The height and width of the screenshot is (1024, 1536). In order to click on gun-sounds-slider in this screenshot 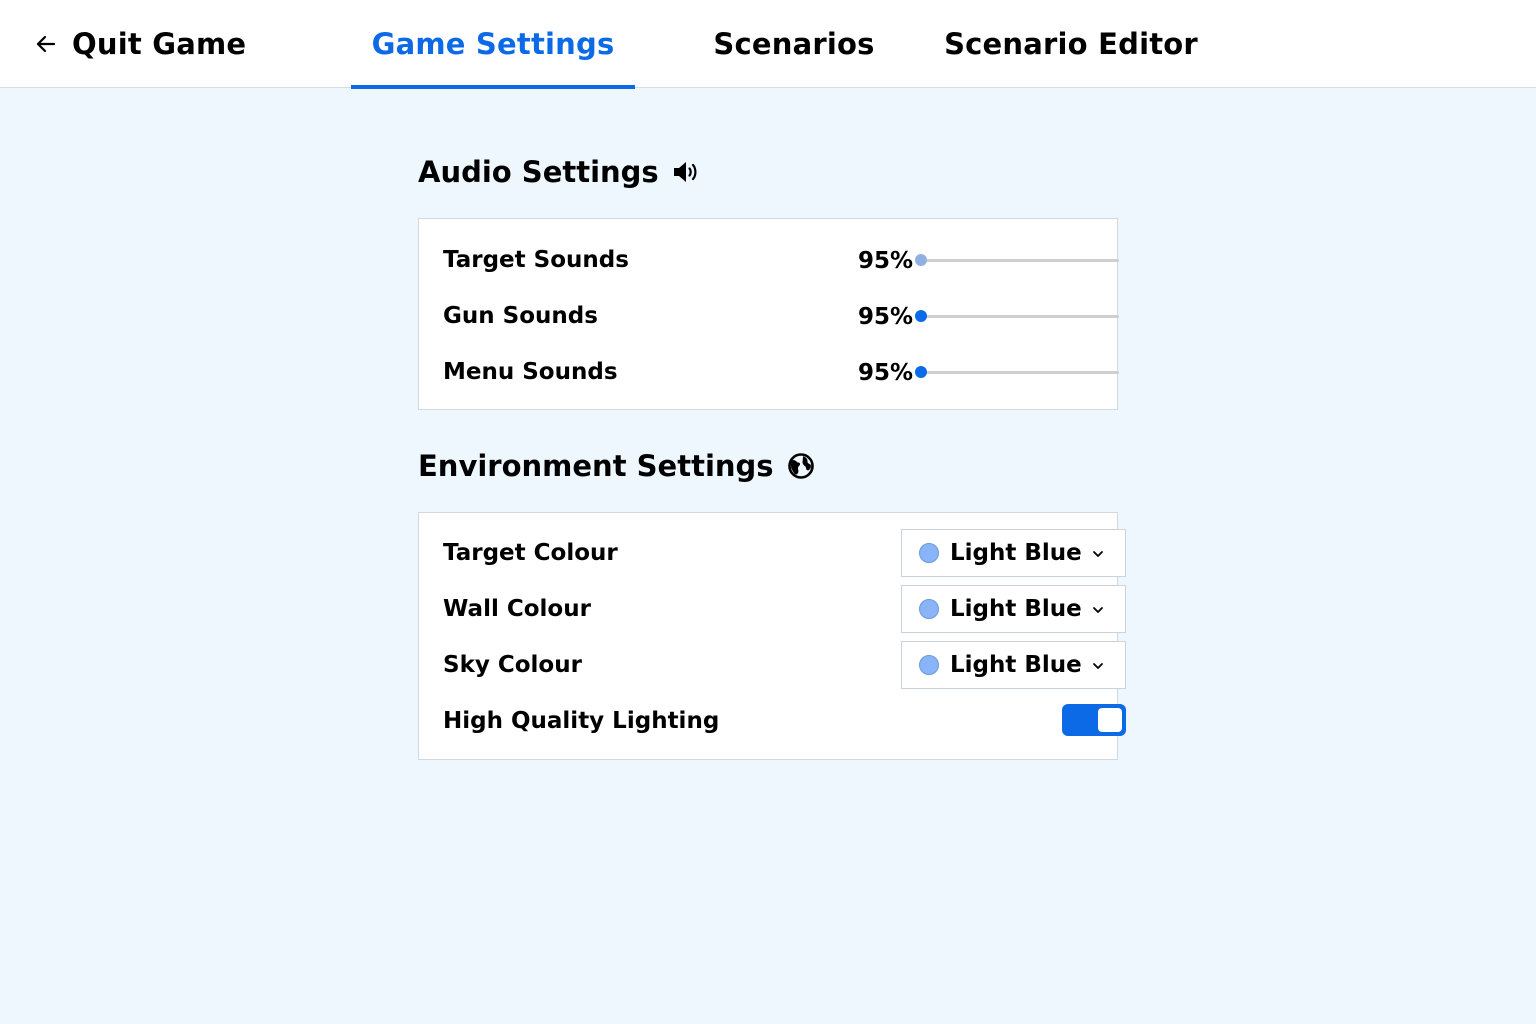, I will do `click(1017, 316)`.